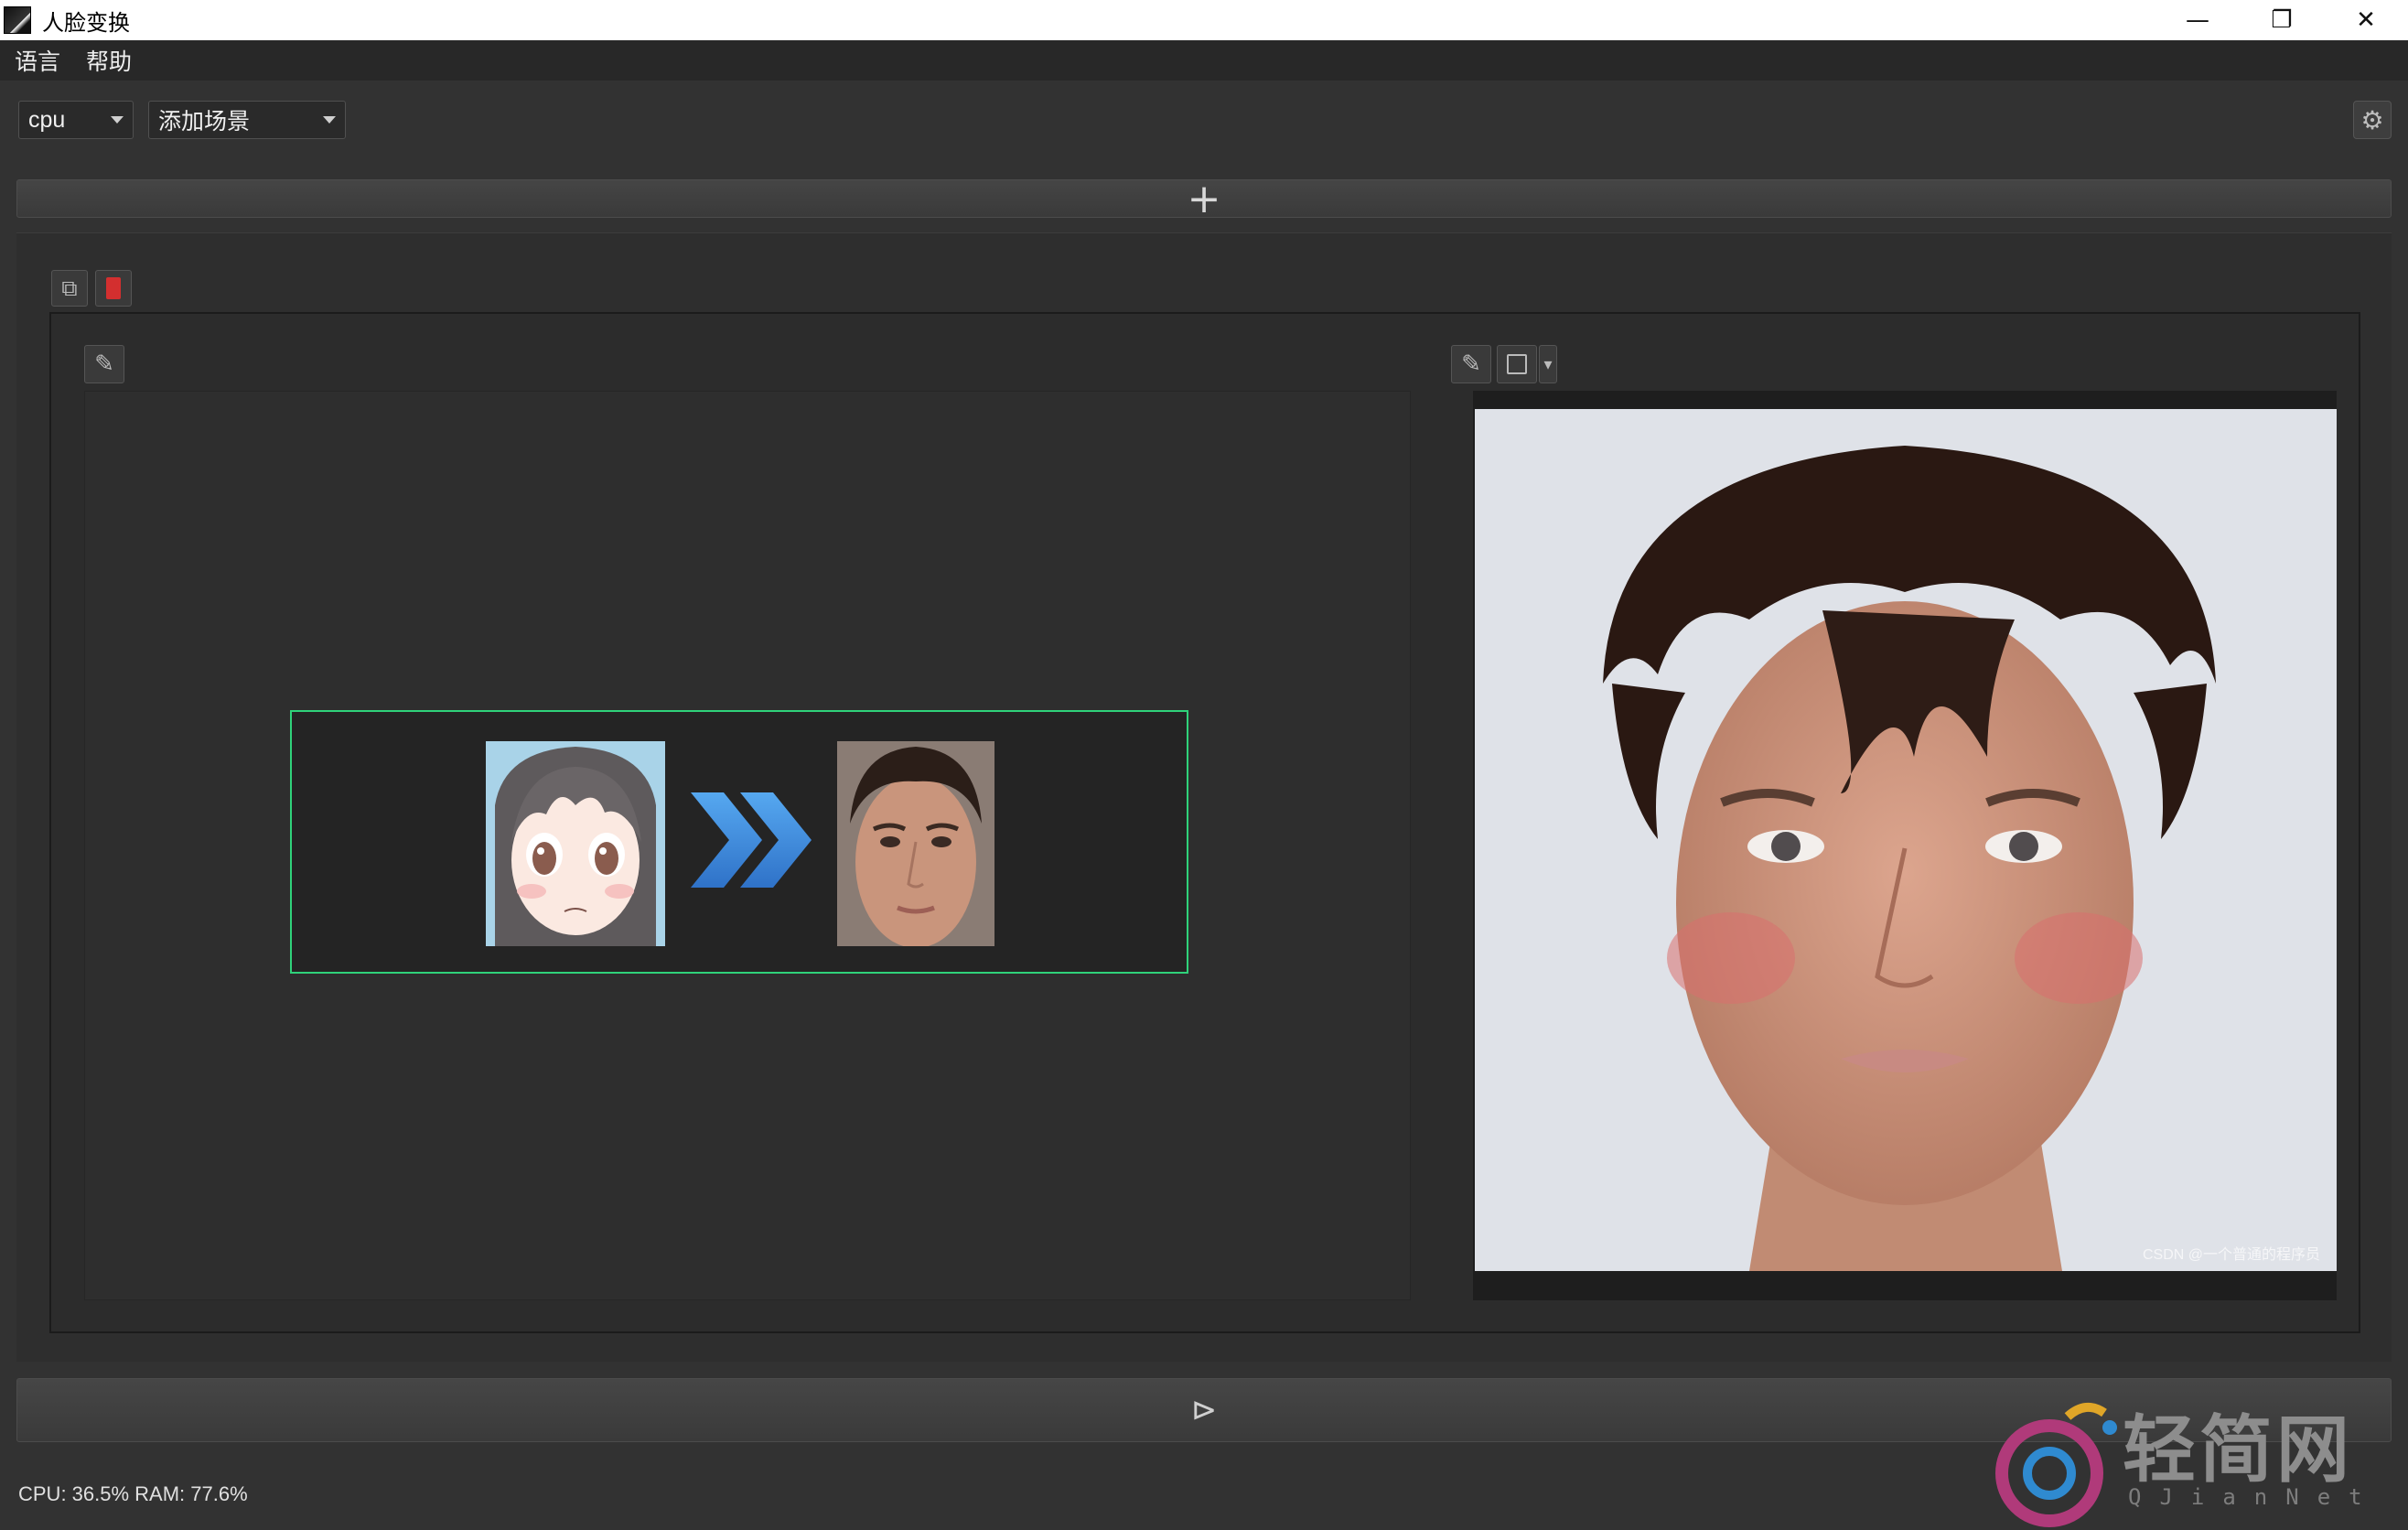 The height and width of the screenshot is (1530, 2408). Describe the element at coordinates (1204, 1410) in the screenshot. I see `play-icon: ⊳` at that location.